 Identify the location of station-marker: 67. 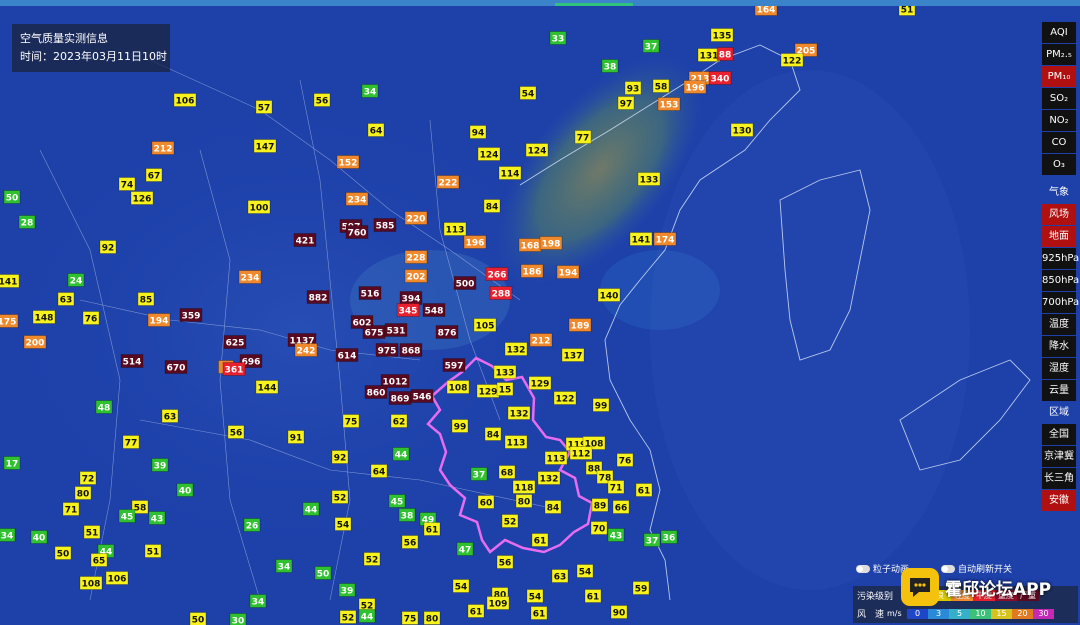
(154, 175).